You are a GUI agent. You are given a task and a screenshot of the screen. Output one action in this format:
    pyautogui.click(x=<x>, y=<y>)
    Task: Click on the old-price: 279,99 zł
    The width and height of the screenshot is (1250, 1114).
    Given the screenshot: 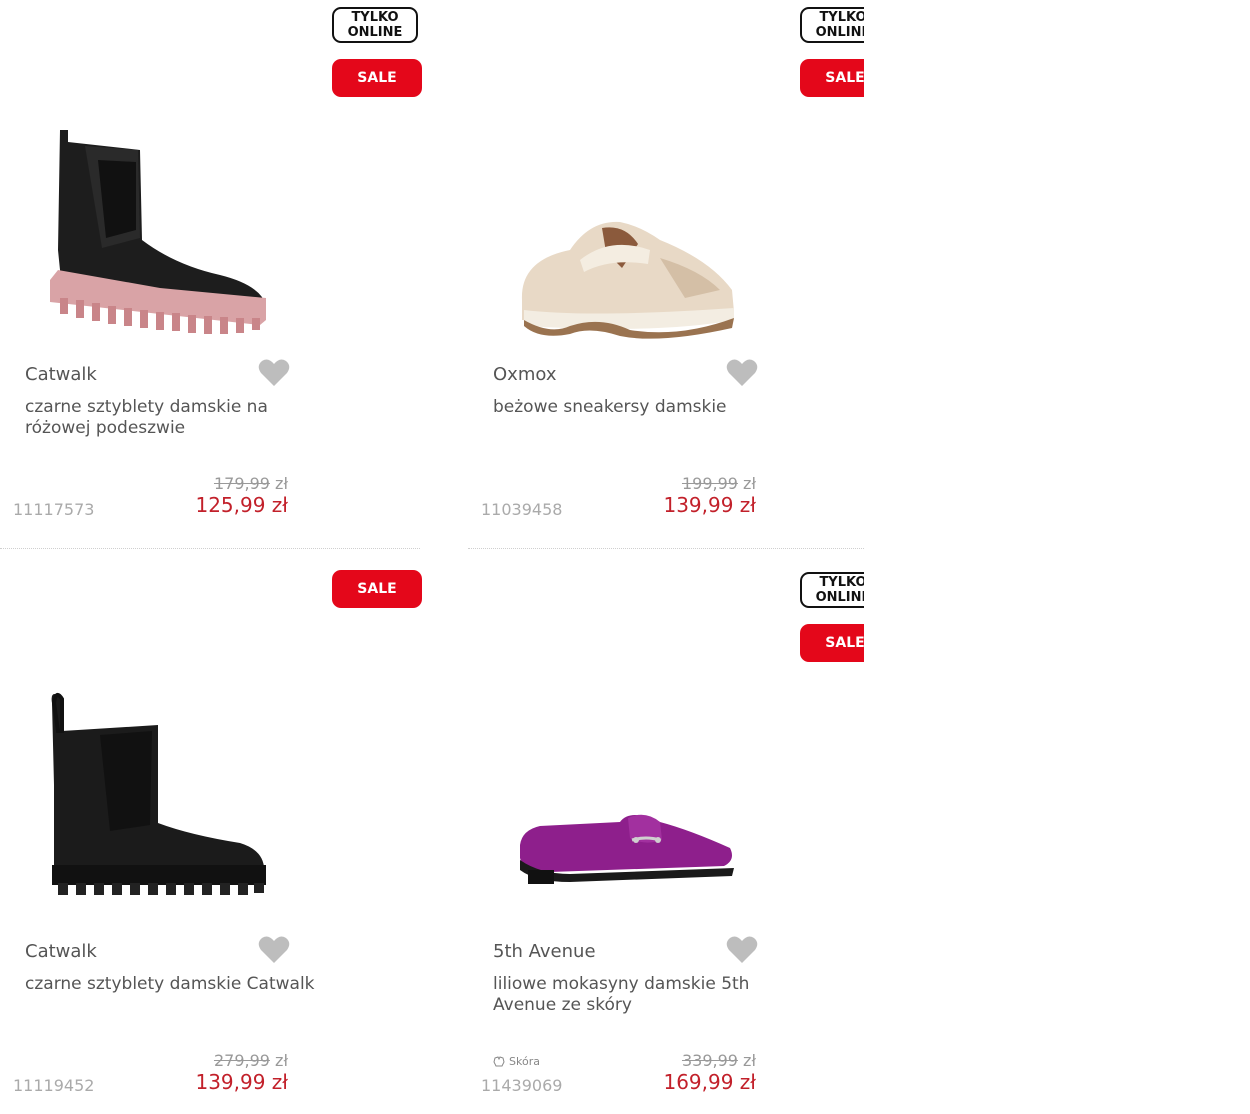 What is the action you would take?
    pyautogui.click(x=250, y=1060)
    